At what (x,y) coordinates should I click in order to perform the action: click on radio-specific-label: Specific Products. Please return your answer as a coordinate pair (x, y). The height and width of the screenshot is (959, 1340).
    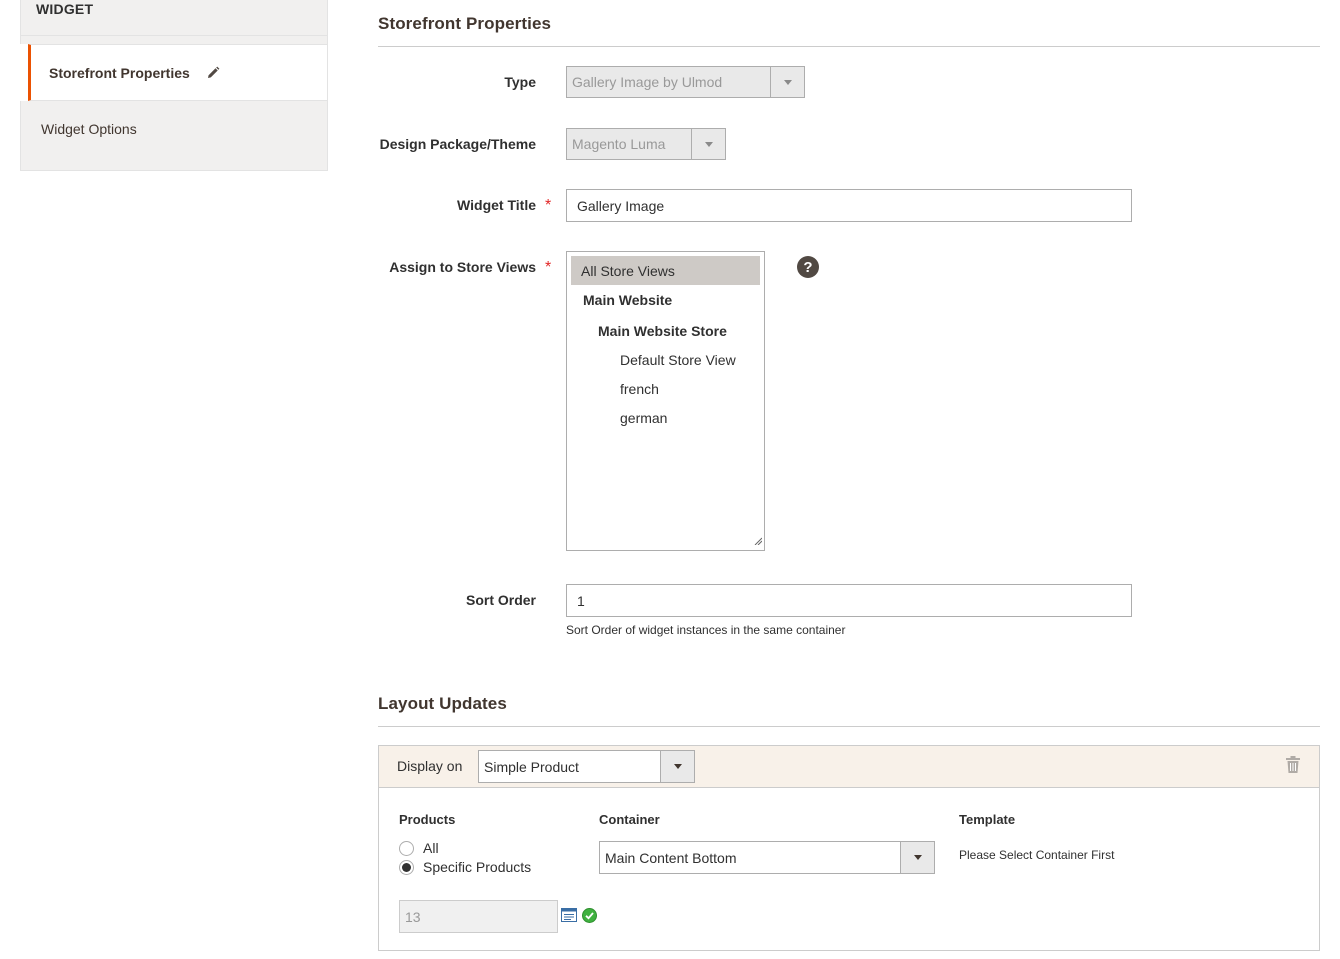
    Looking at the image, I should click on (477, 867).